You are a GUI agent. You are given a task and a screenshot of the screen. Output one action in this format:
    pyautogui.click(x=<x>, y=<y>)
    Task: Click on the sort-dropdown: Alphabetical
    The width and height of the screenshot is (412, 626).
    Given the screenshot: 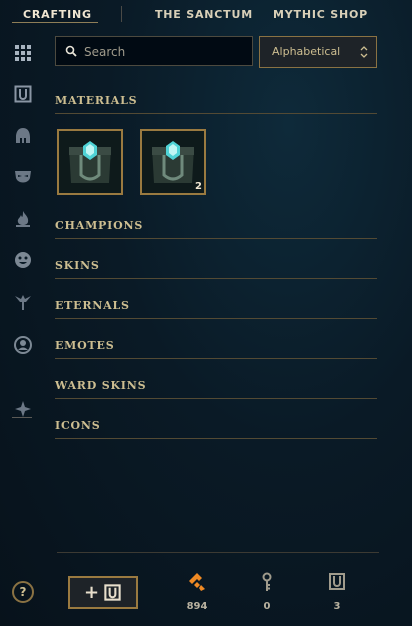 What is the action you would take?
    pyautogui.click(x=318, y=52)
    